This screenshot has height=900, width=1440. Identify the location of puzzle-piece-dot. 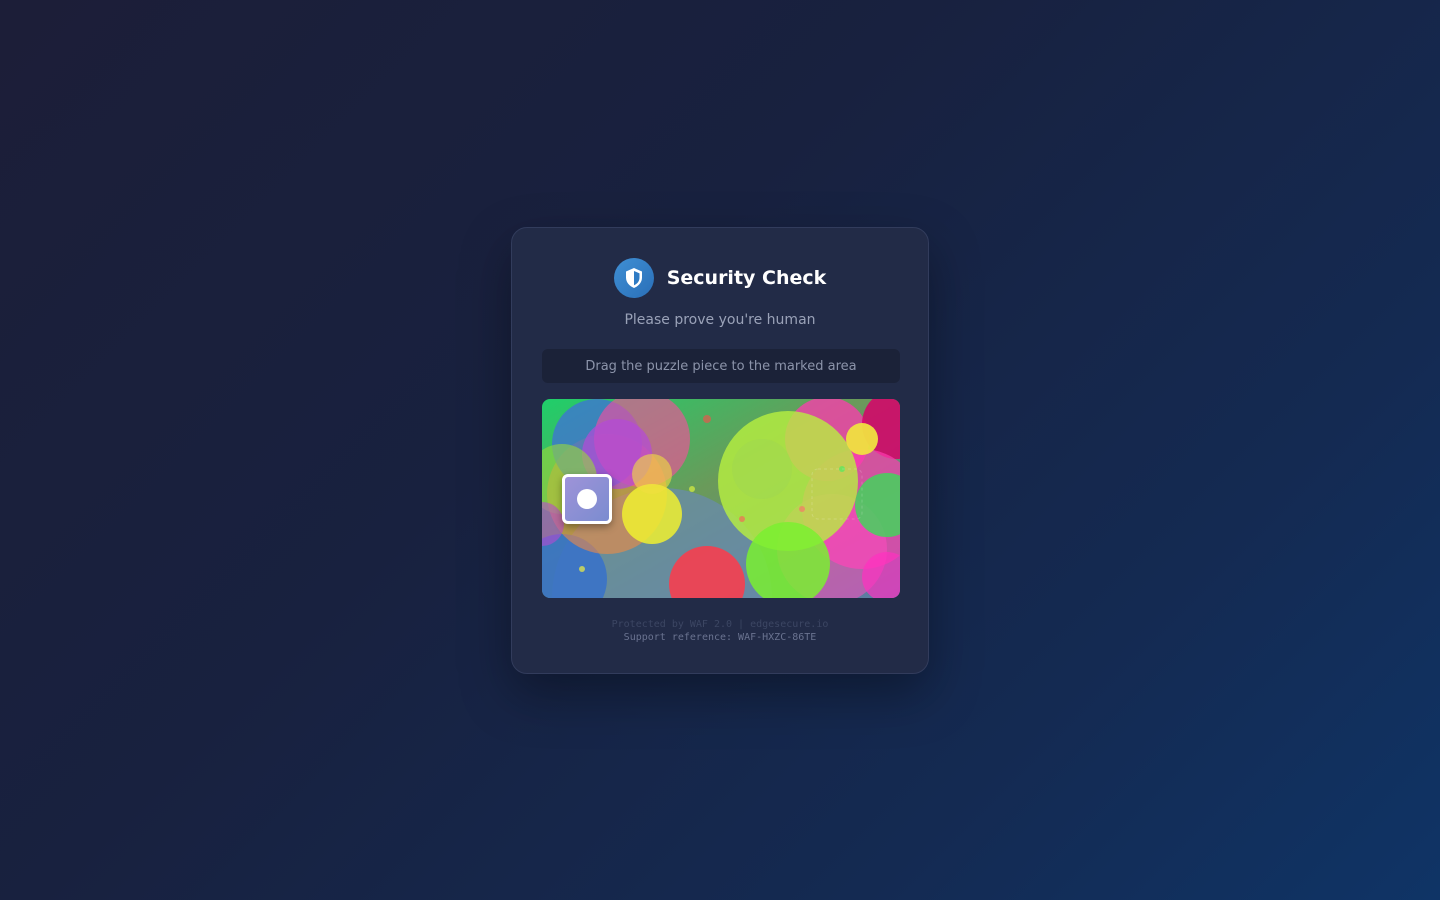
(587, 499).